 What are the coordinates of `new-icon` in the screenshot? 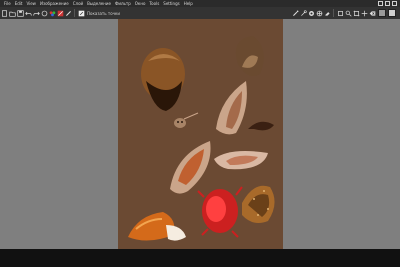 It's located at (4, 13).